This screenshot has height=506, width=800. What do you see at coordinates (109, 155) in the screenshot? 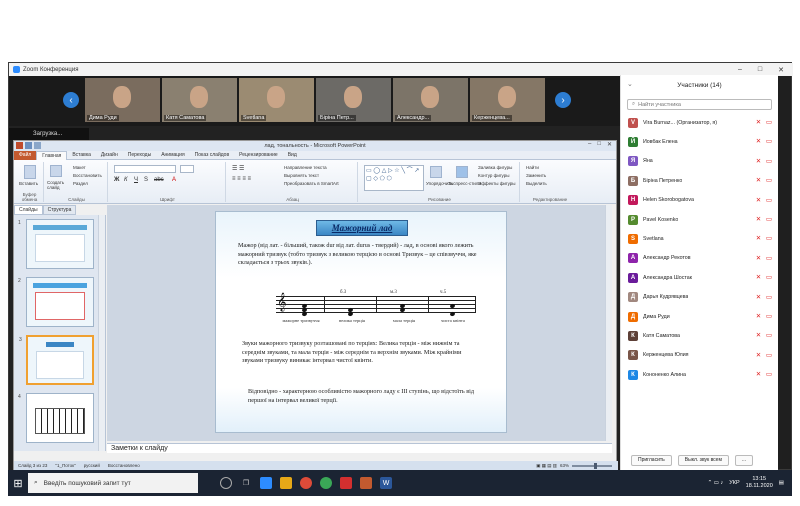
I see `tab-design: Дизайн` at bounding box center [109, 155].